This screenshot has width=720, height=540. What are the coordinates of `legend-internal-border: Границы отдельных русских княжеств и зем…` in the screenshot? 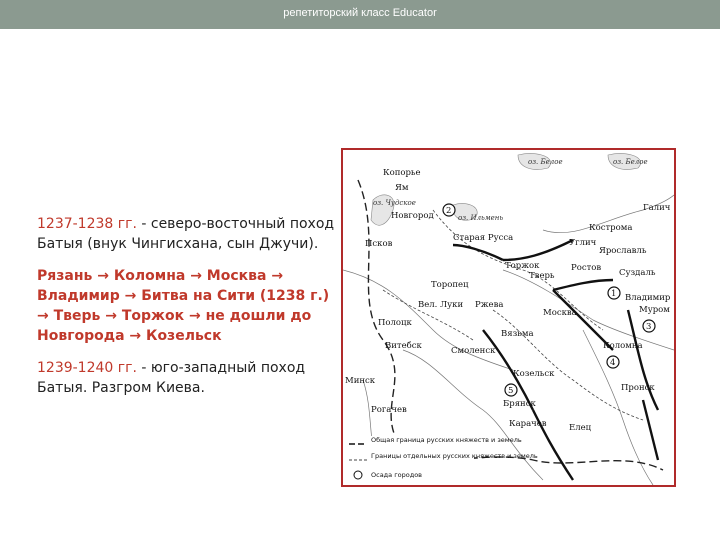 It's located at (454, 456).